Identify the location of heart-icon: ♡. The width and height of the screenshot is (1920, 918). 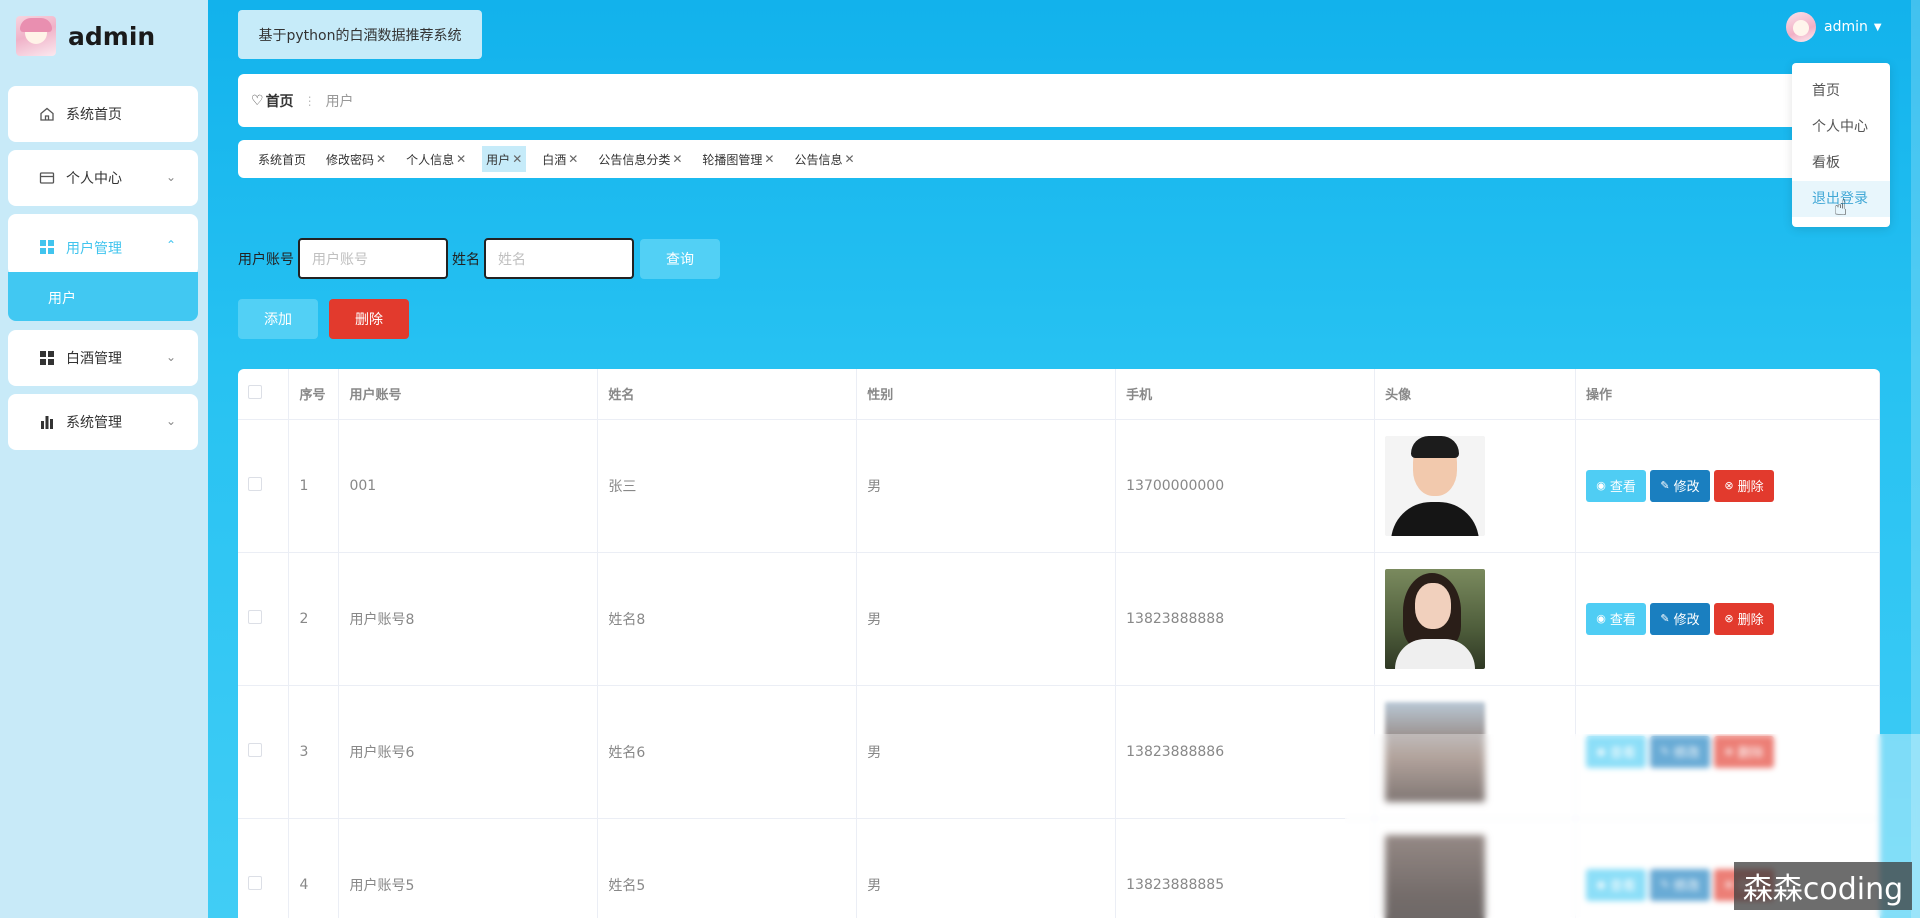
(257, 100).